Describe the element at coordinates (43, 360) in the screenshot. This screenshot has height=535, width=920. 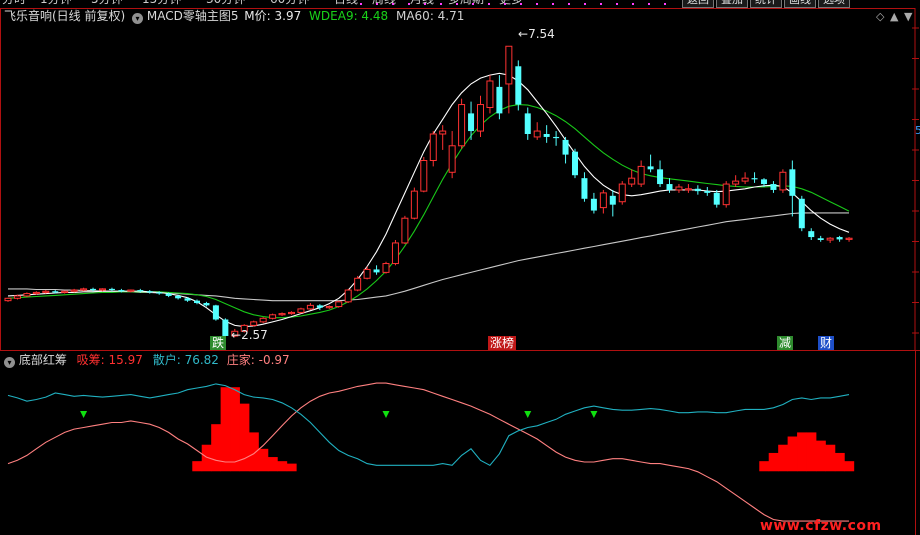
I see `sub-indicator-name: 底部红筹` at that location.